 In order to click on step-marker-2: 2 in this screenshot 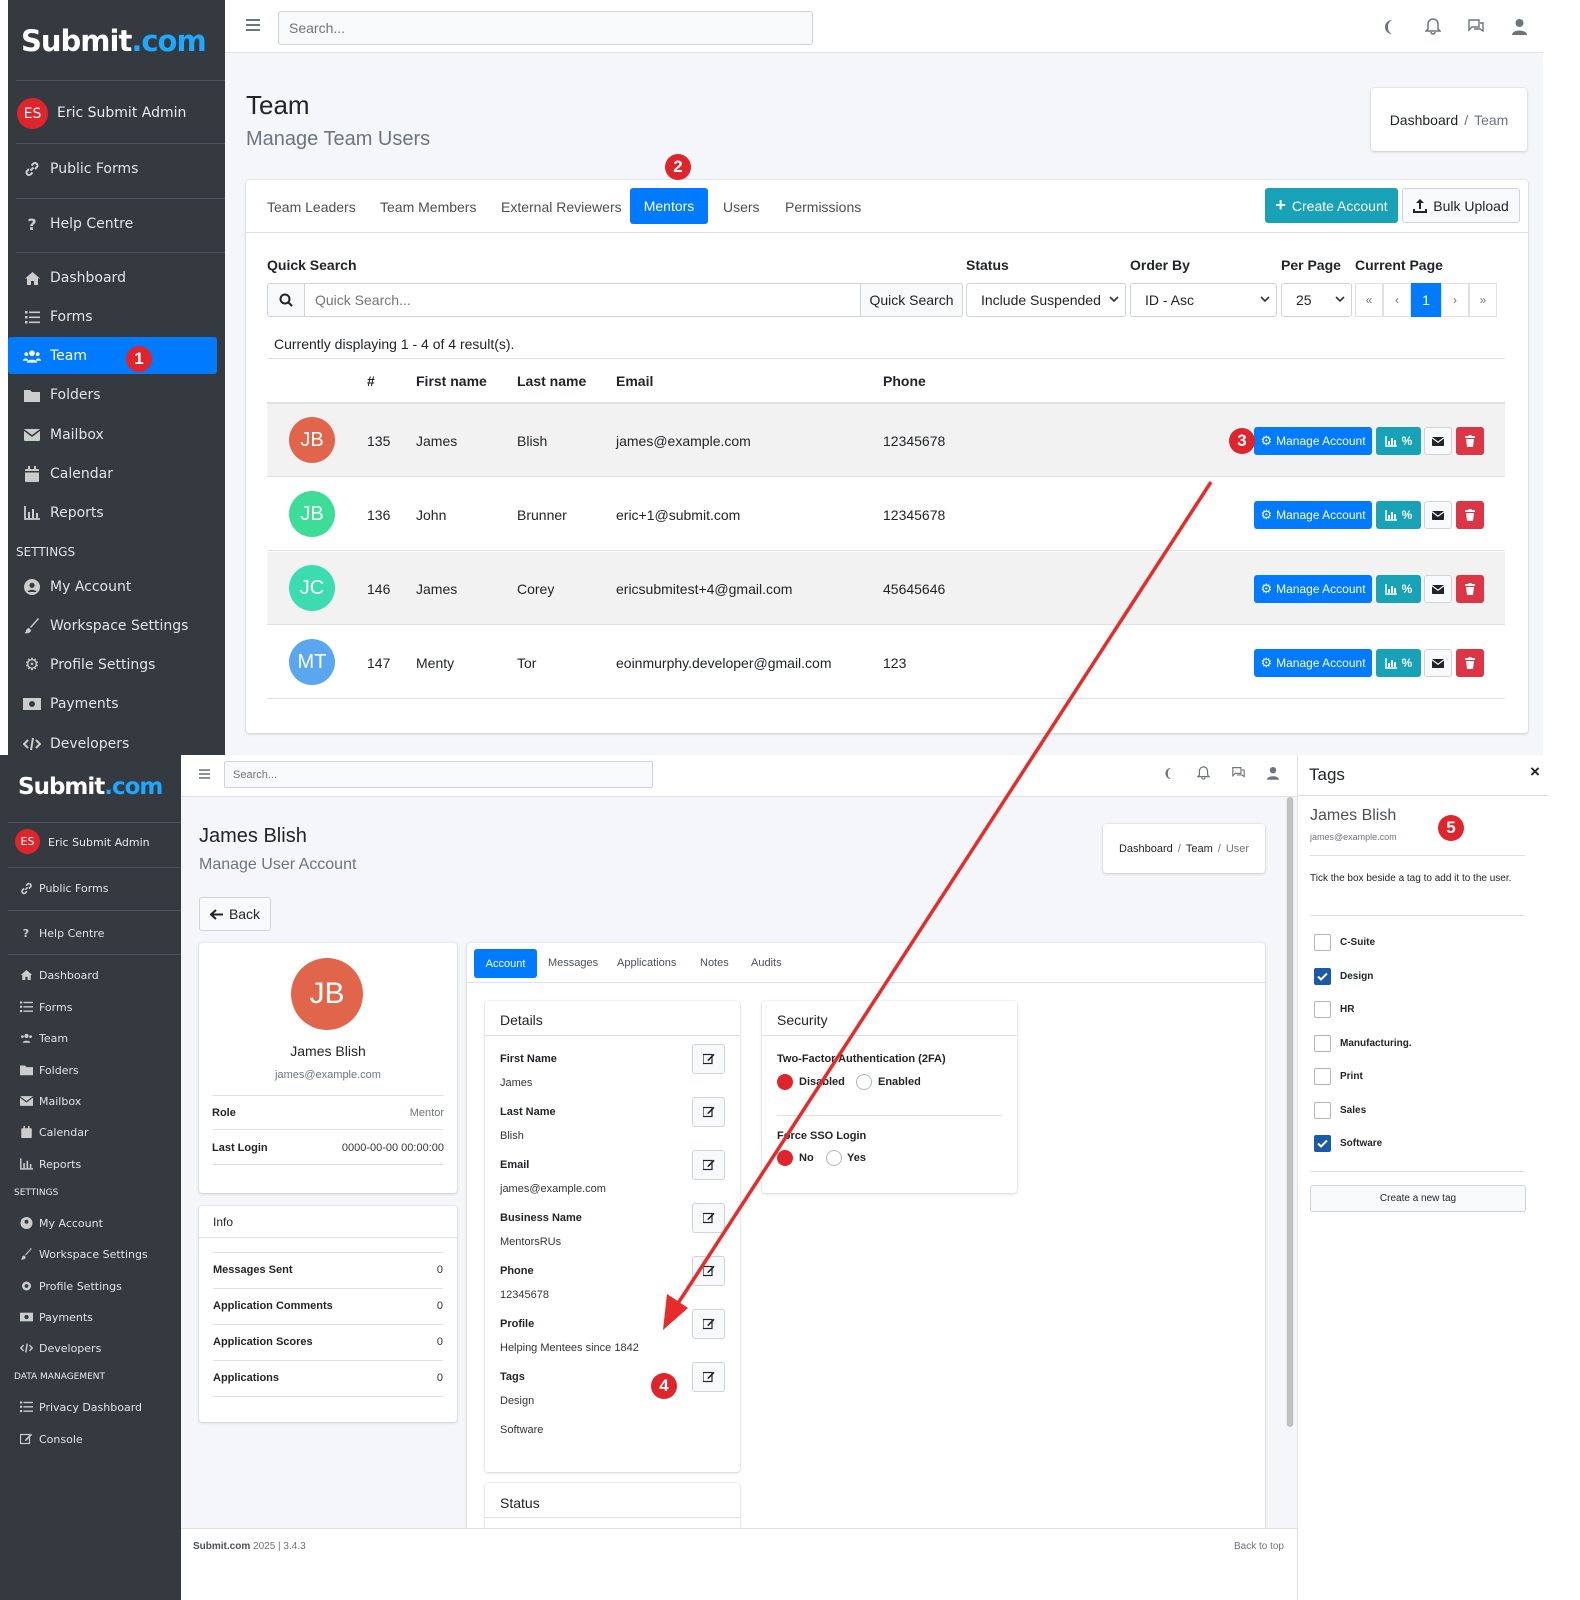, I will do `click(678, 167)`.